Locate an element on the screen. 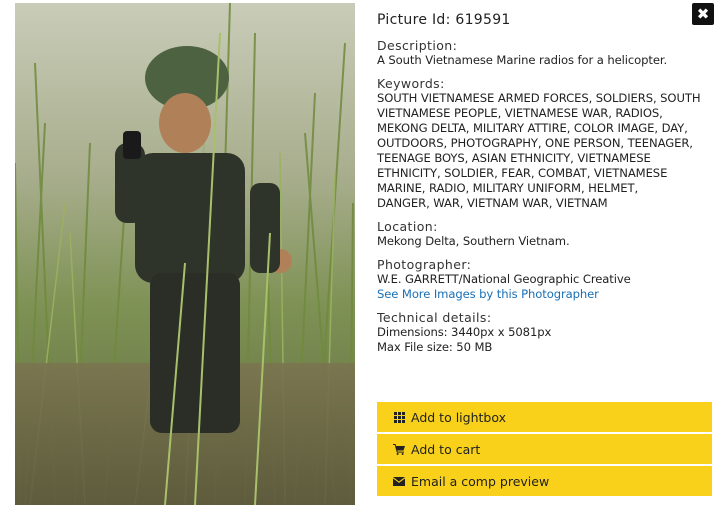 The width and height of the screenshot is (721, 520). cart-icon is located at coordinates (399, 449).